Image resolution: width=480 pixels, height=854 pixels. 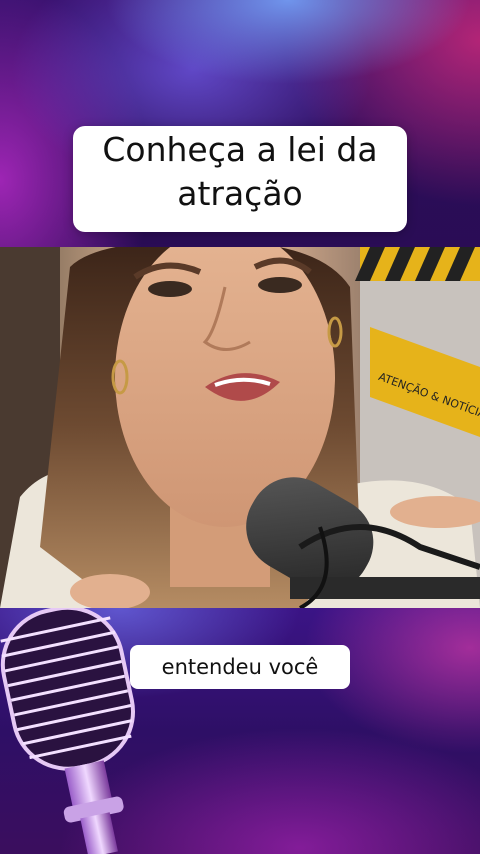 I want to click on title-line-2: atração, so click(x=240, y=193).